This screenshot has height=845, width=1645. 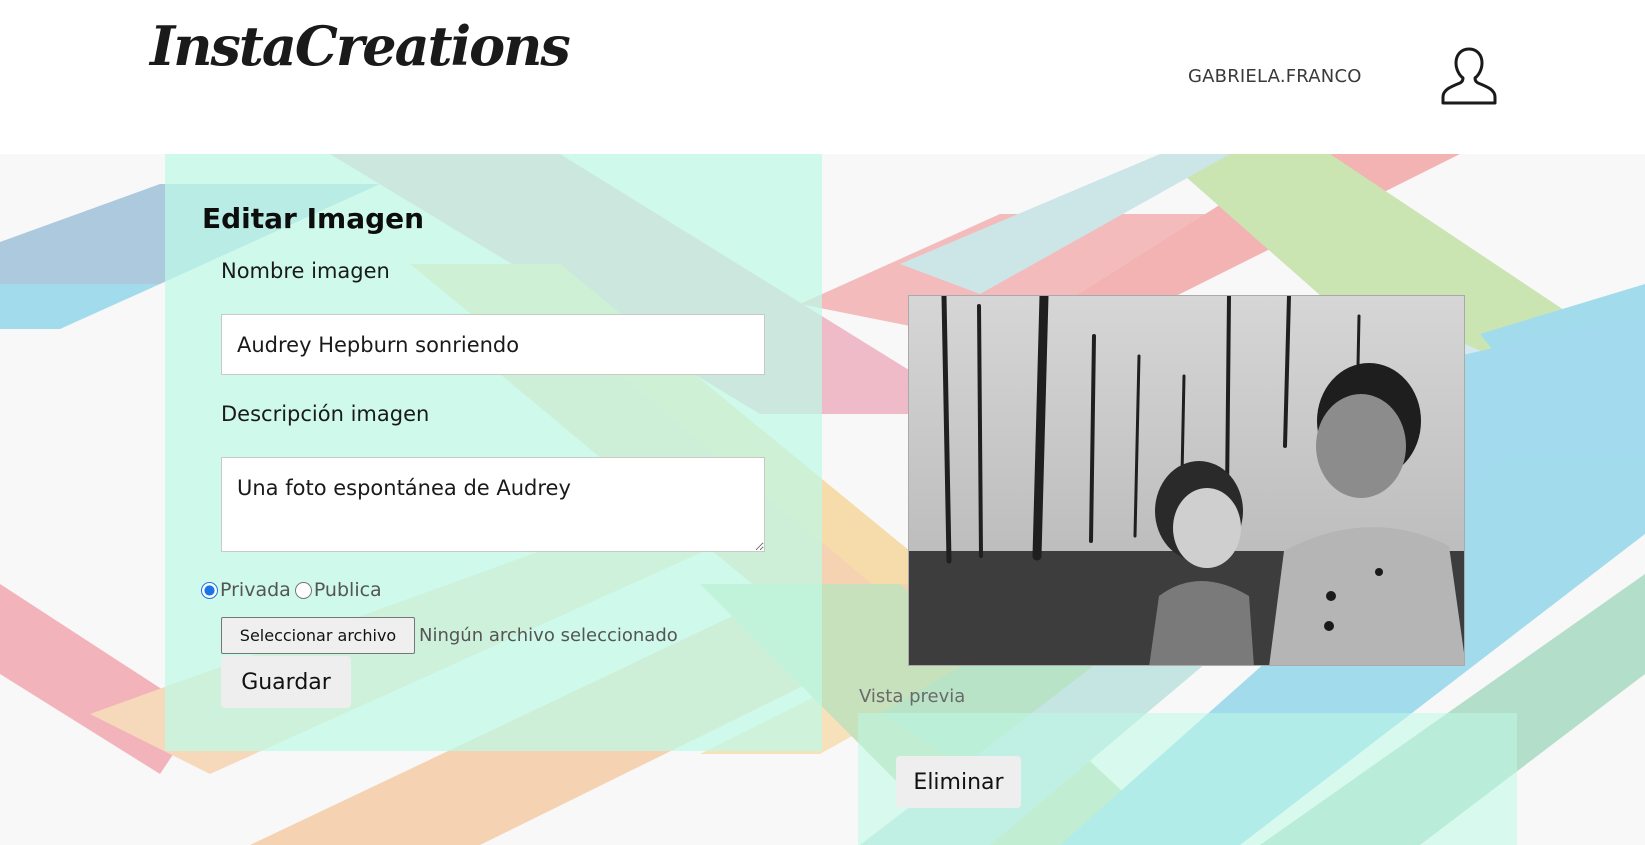 I want to click on image-name-input, so click(x=493, y=344).